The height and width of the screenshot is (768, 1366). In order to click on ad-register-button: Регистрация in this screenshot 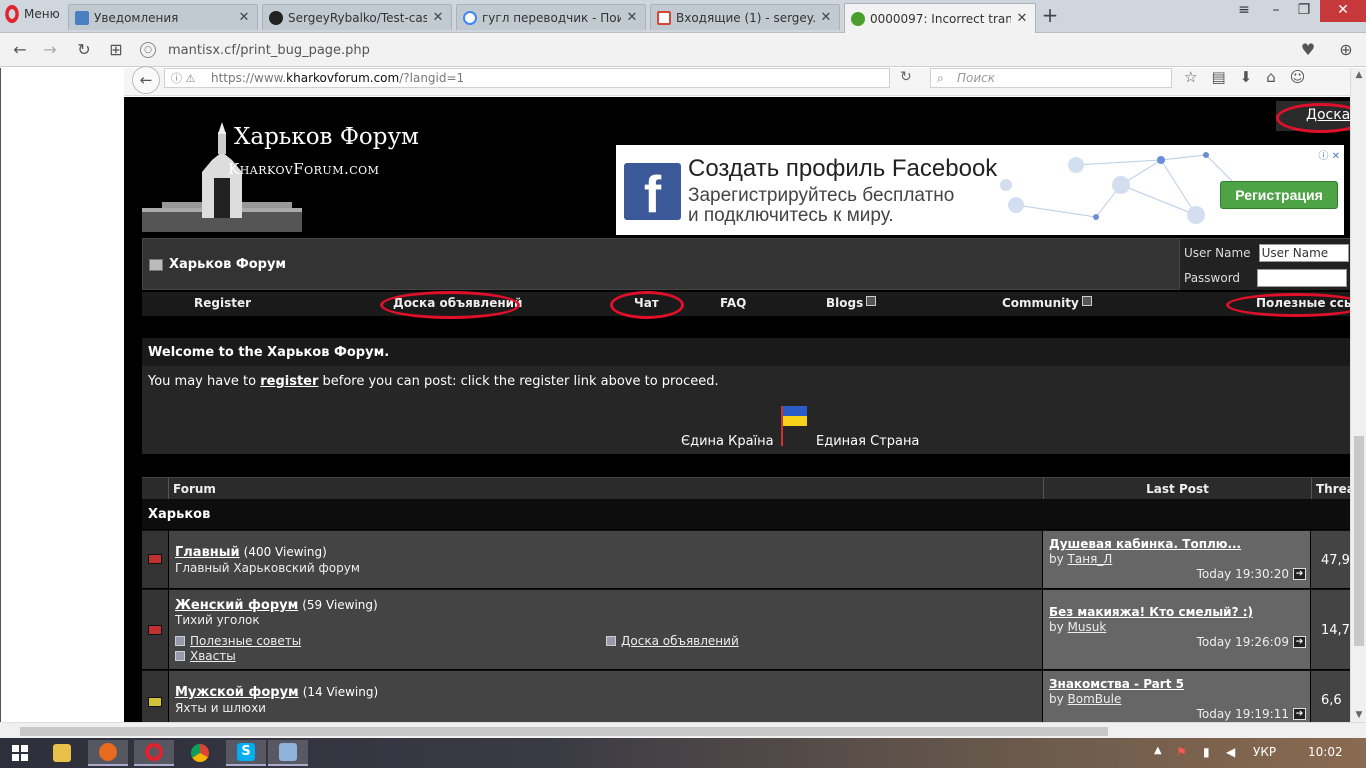, I will do `click(1279, 195)`.